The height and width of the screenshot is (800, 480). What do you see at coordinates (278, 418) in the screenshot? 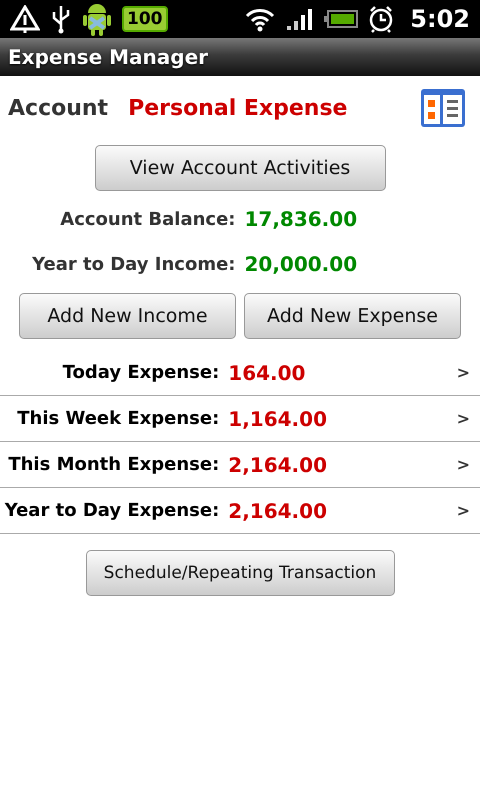
I see `period-value: 1,164.00` at bounding box center [278, 418].